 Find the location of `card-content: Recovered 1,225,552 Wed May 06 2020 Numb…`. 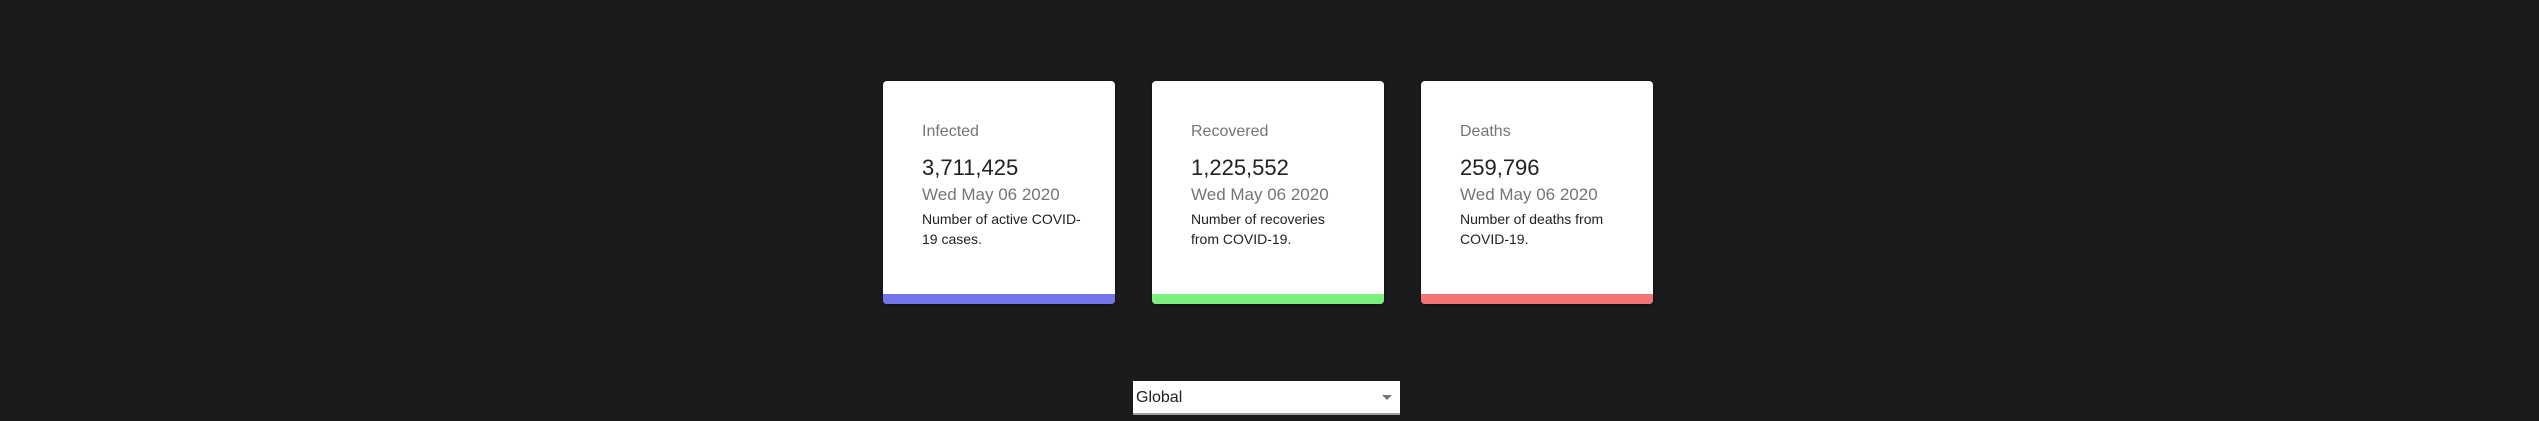

card-content: Recovered 1,225,552 Wed May 06 2020 Numb… is located at coordinates (1268, 165).